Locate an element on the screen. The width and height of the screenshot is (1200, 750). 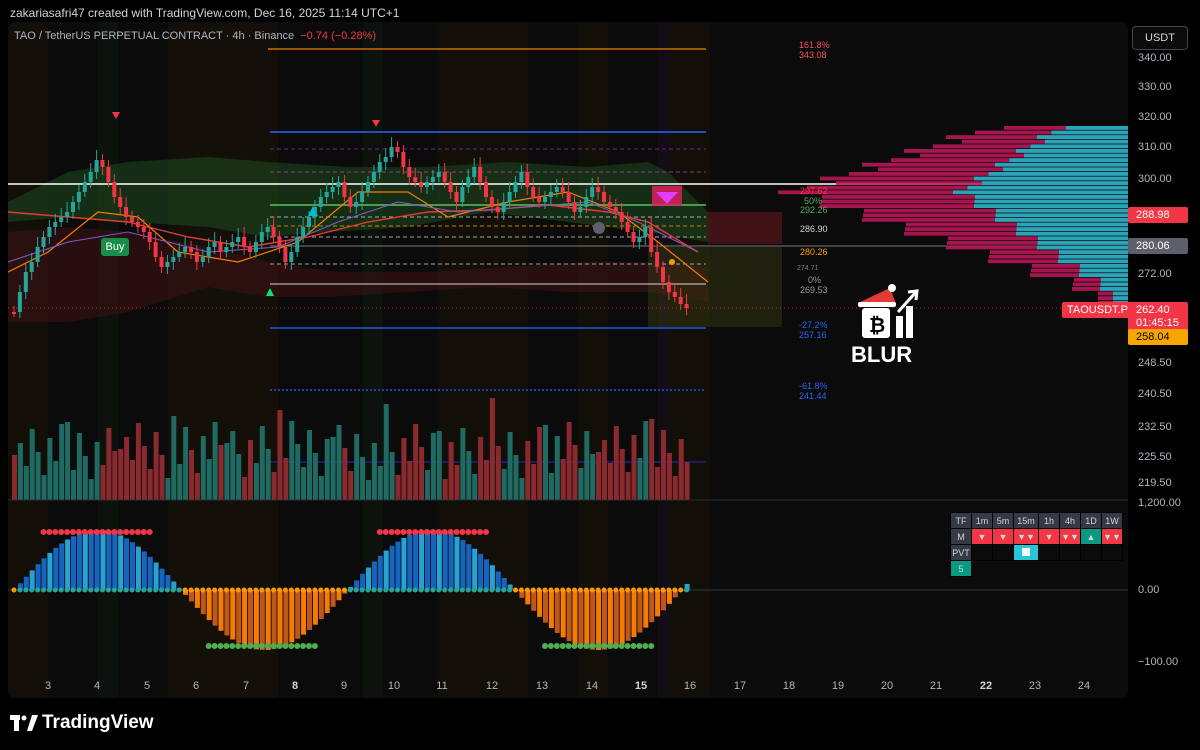
mtf-cell is located at coordinates (1112, 552).